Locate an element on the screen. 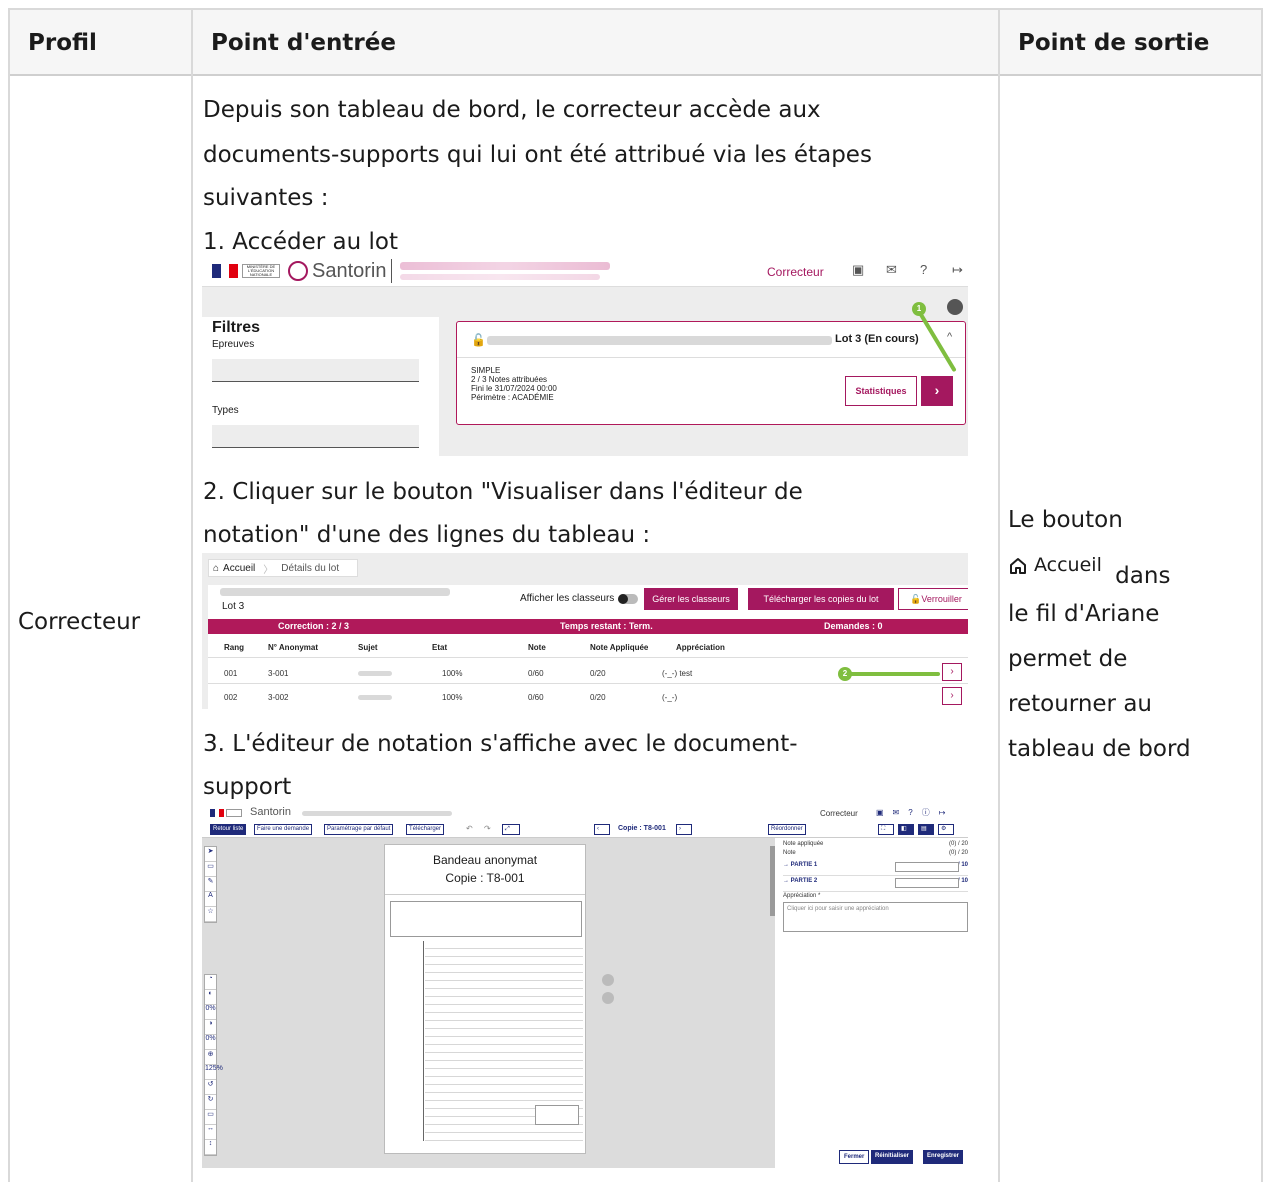 The height and width of the screenshot is (1182, 1263). fit-page-icon: ▭ is located at coordinates (210, 1117).